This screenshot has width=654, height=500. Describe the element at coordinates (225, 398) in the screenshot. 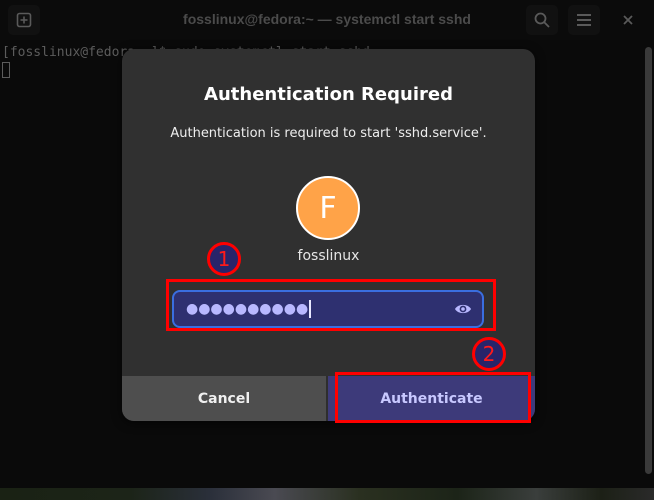

I see `cancel-button: Cancel` at that location.